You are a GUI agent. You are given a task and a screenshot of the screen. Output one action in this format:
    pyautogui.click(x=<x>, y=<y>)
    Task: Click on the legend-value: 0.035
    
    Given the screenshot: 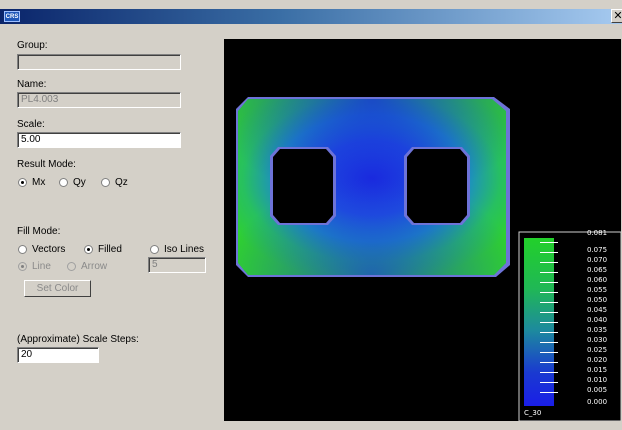 What is the action you would take?
    pyautogui.click(x=597, y=330)
    